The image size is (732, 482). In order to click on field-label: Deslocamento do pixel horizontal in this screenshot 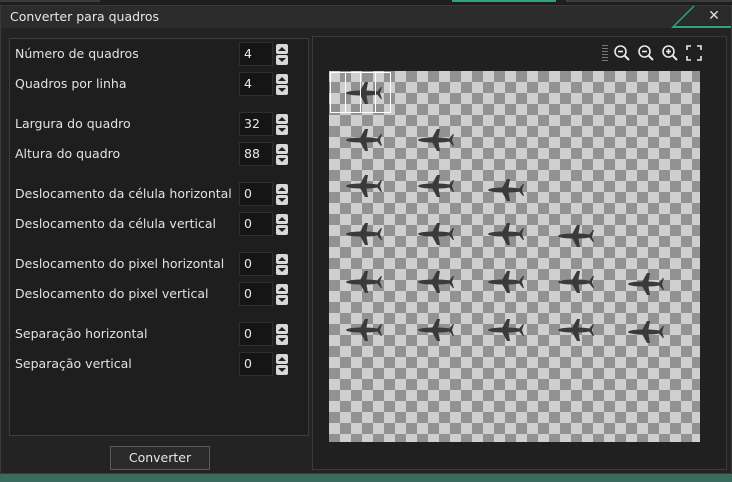, I will do `click(120, 263)`.